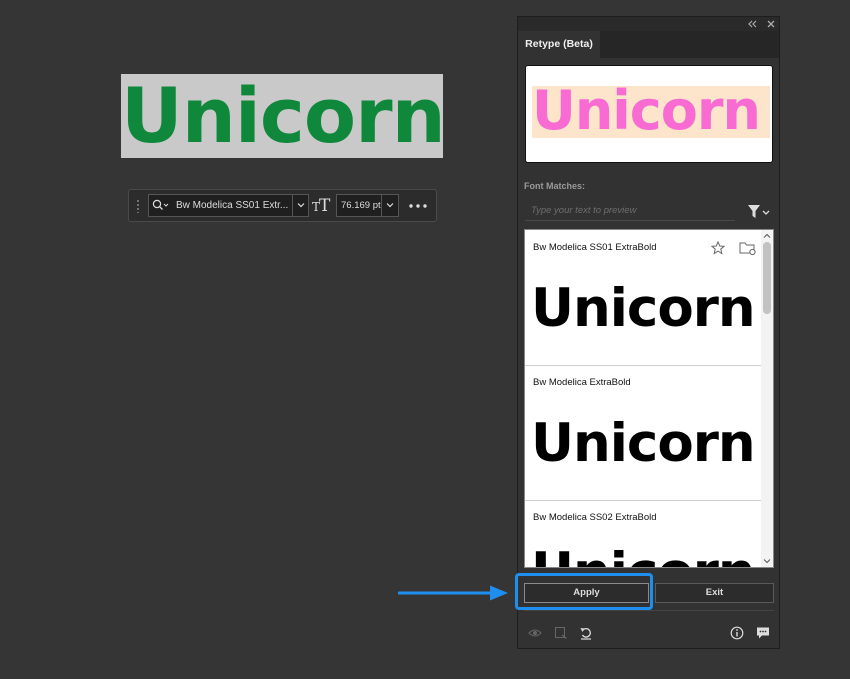 This screenshot has width=850, height=679. Describe the element at coordinates (646, 110) in the screenshot. I see `preview-text: Unicorn` at that location.